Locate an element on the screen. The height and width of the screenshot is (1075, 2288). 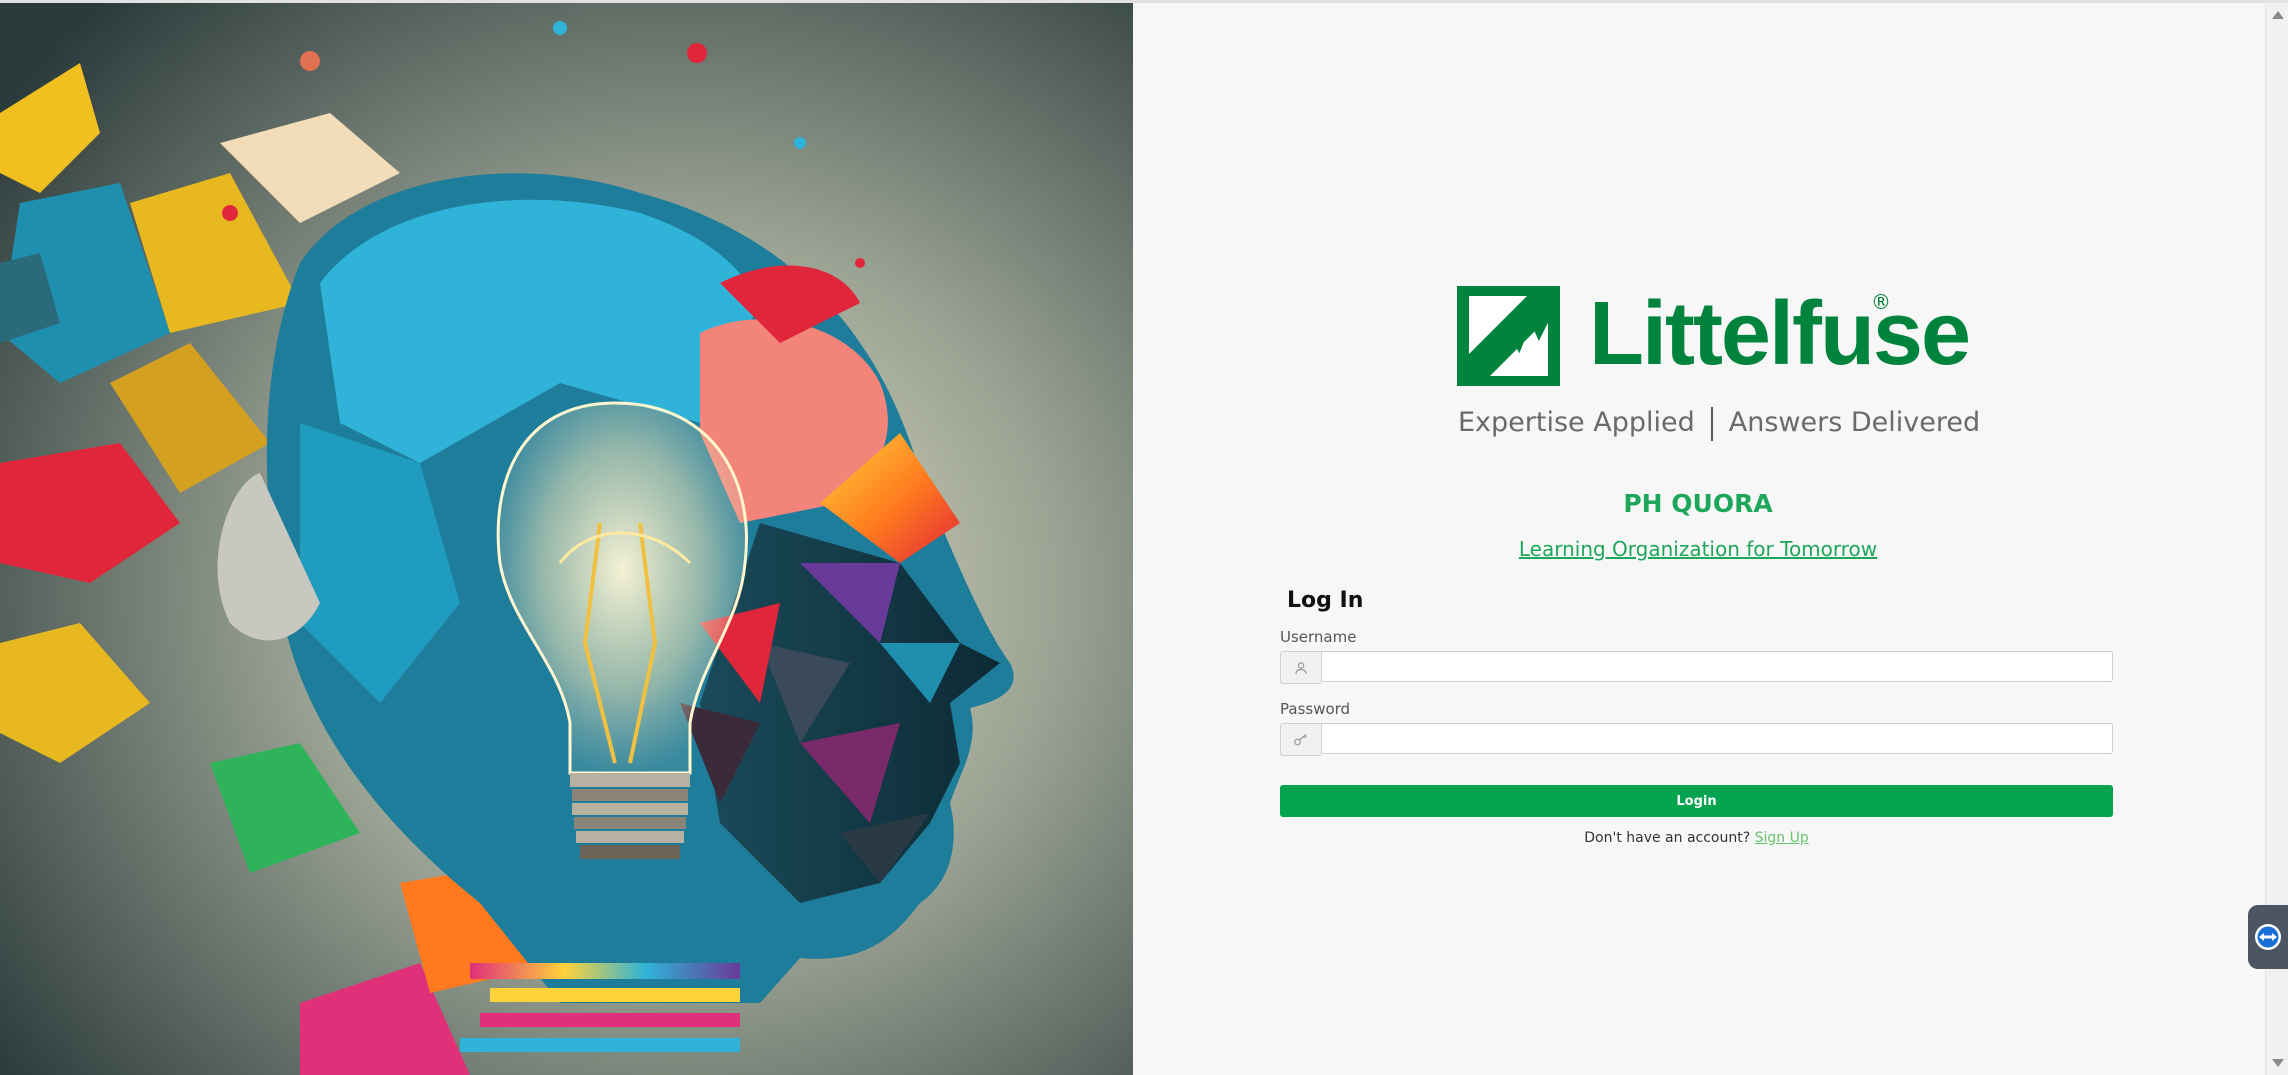
signup-link: Sign Up is located at coordinates (1782, 838).